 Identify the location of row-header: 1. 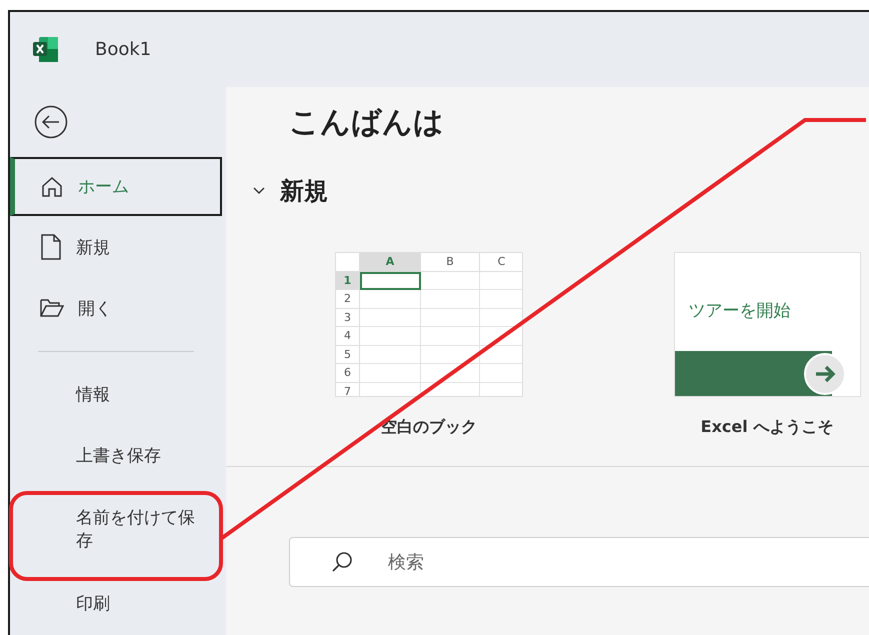
(348, 281).